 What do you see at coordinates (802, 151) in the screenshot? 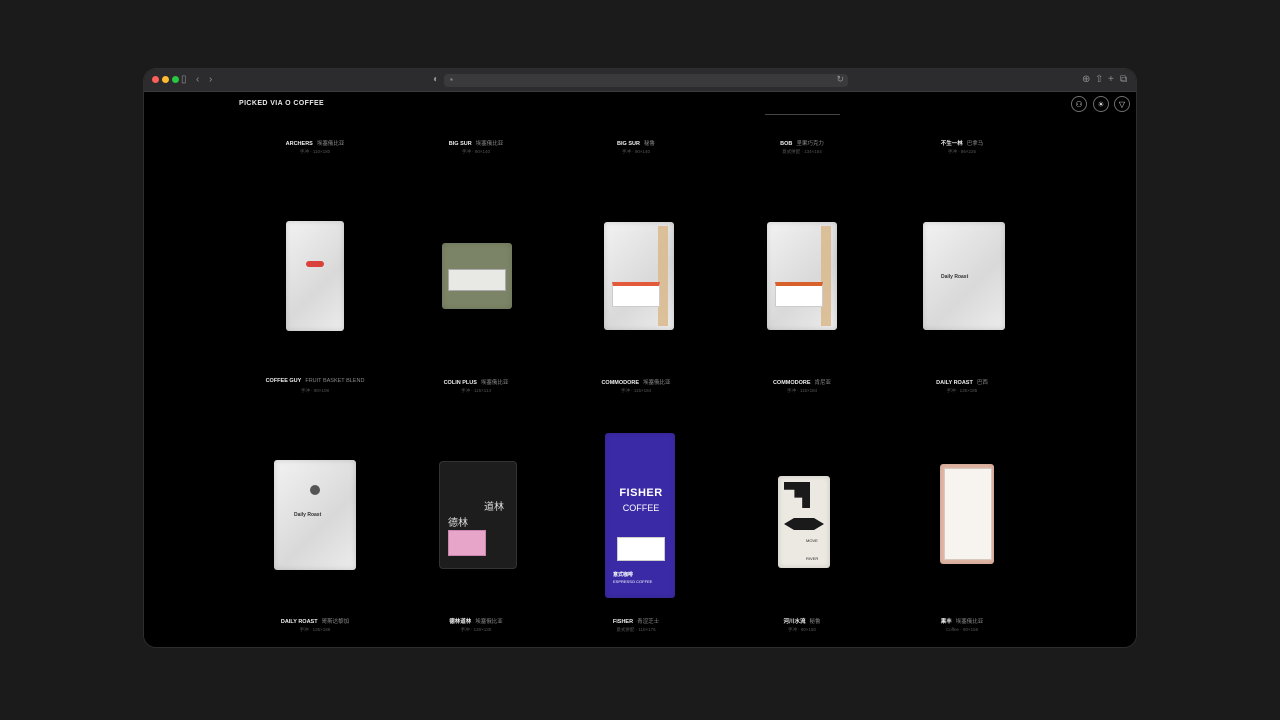
I see `product-meta: 意式拼配 · 134×164` at bounding box center [802, 151].